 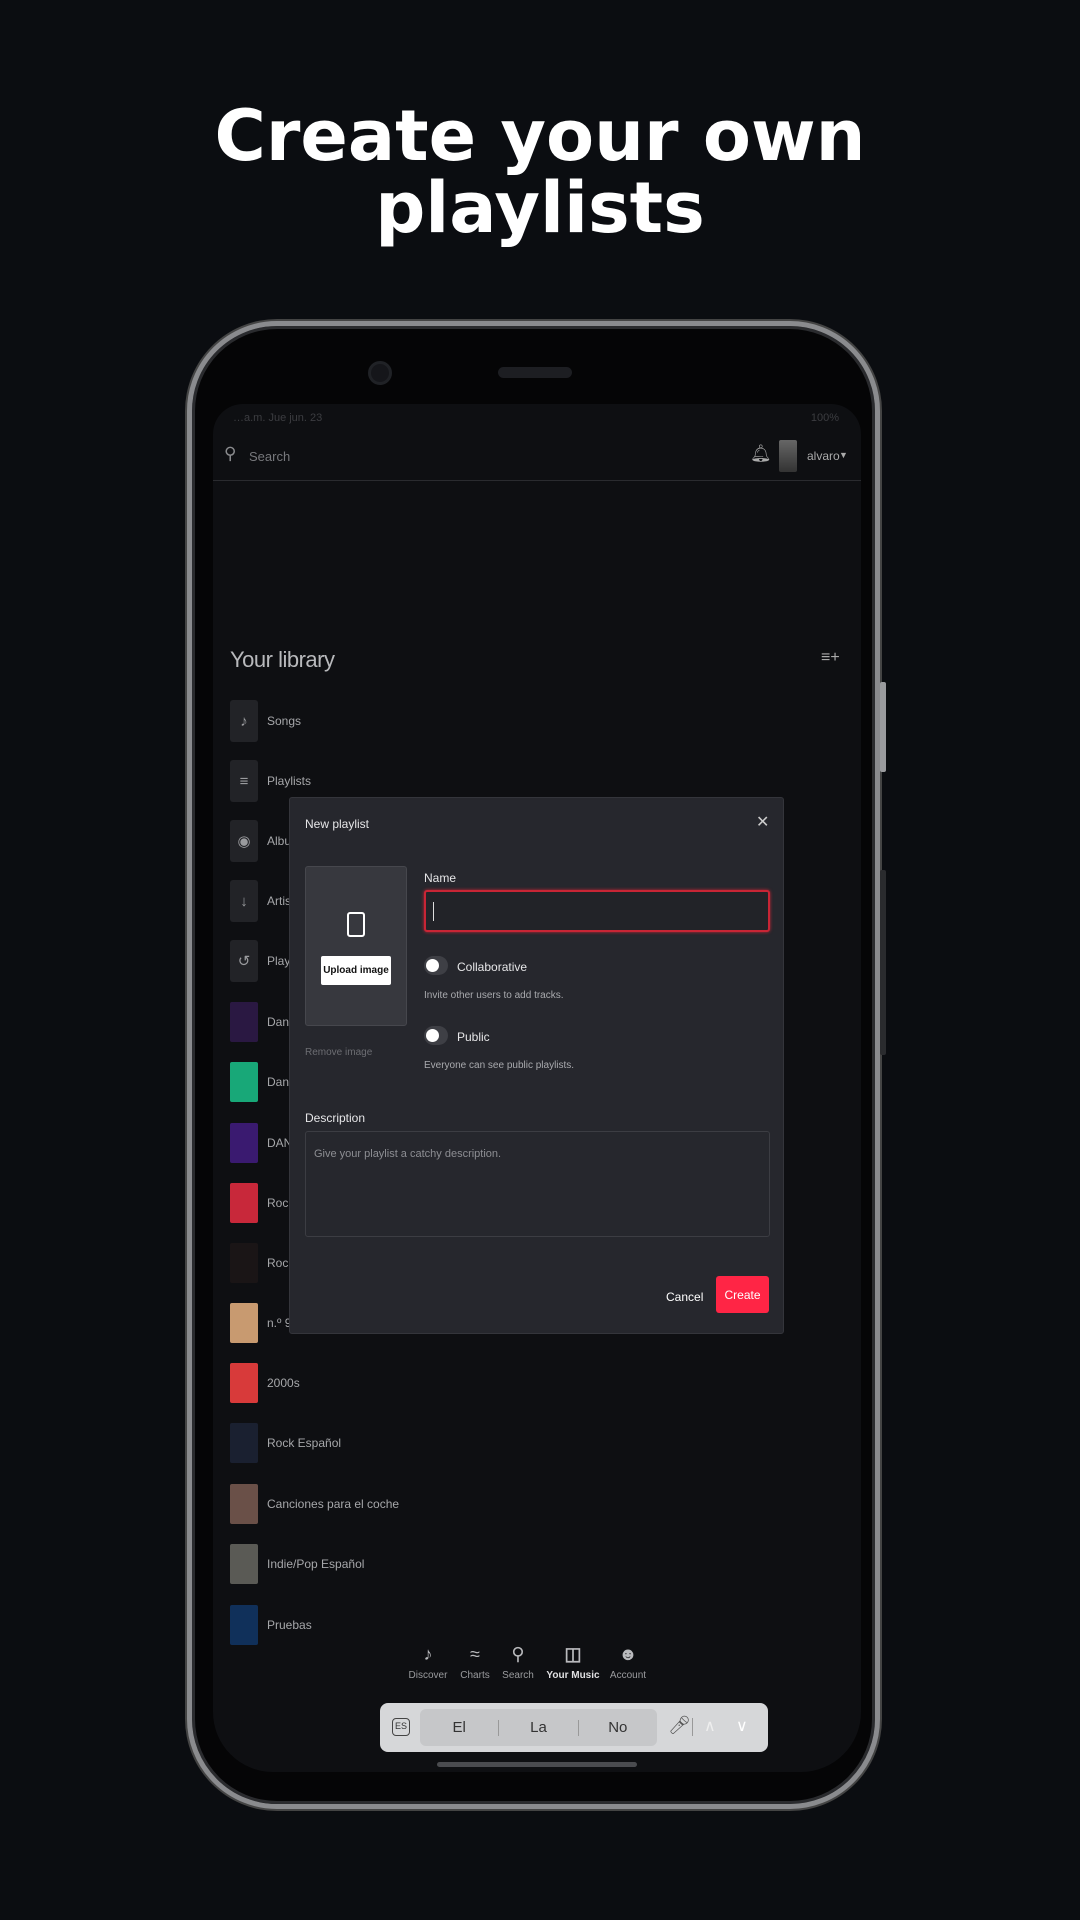 What do you see at coordinates (408, 1154) in the screenshot?
I see `description-placeholder: Give your playlist a catchy description.` at bounding box center [408, 1154].